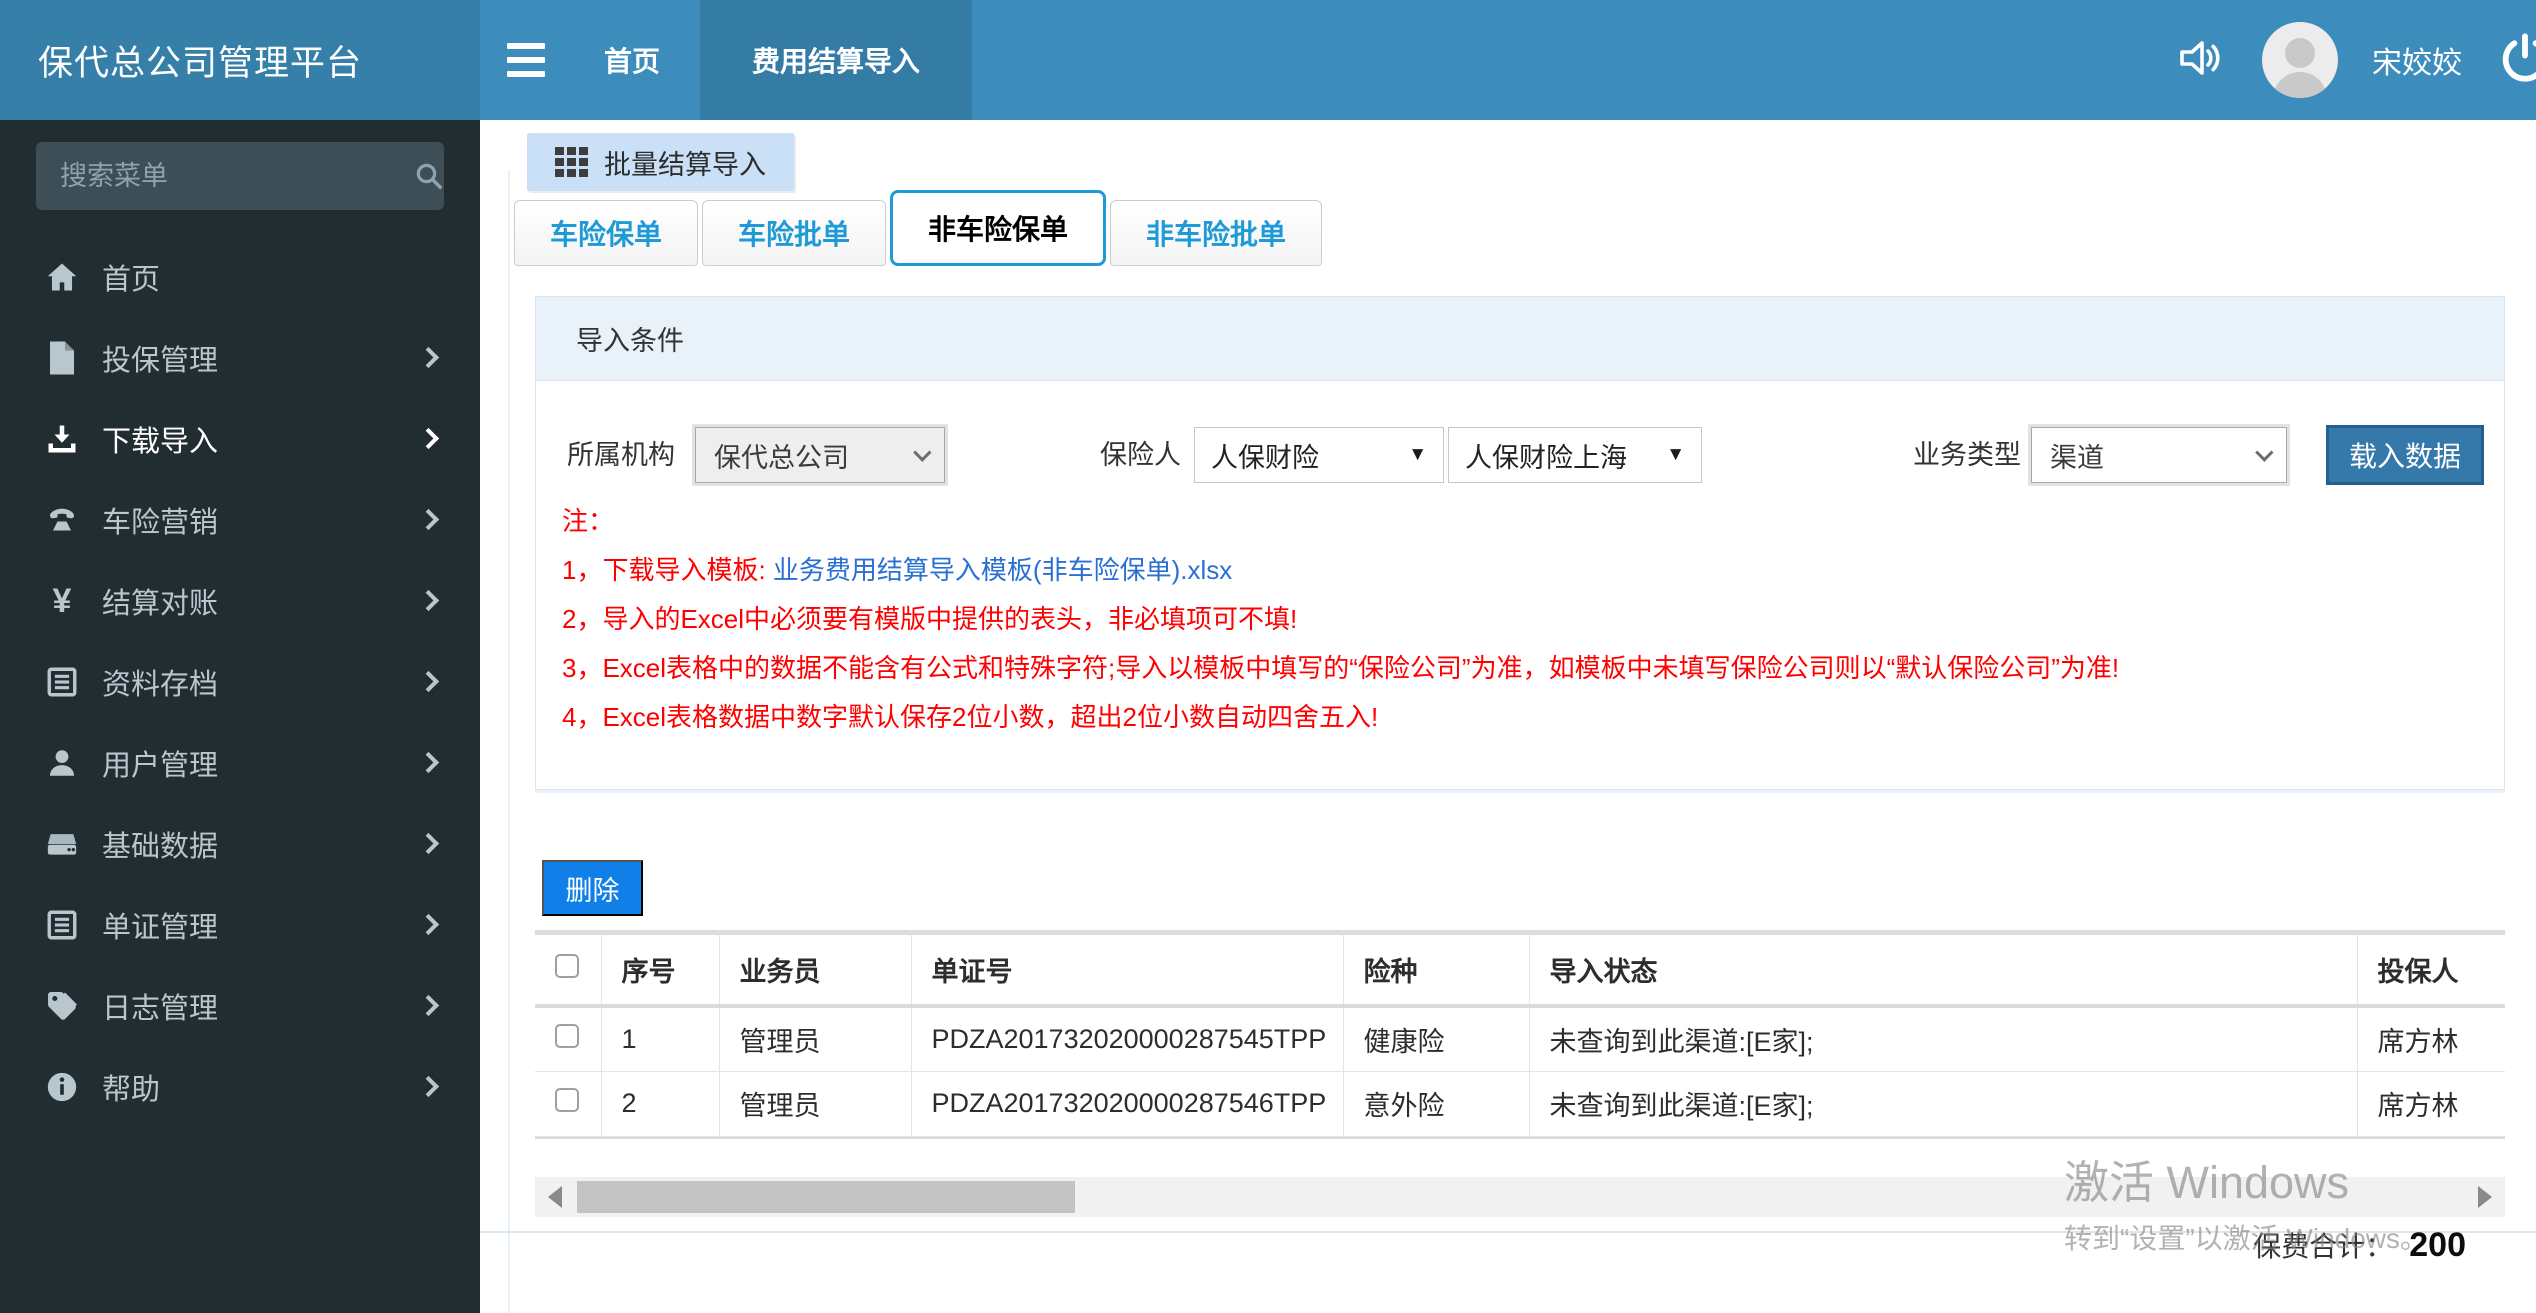 This screenshot has width=2536, height=1313. What do you see at coordinates (1127, 1039) in the screenshot?
I see `cell-doc_no: PDZA201732020000287545TPP` at bounding box center [1127, 1039].